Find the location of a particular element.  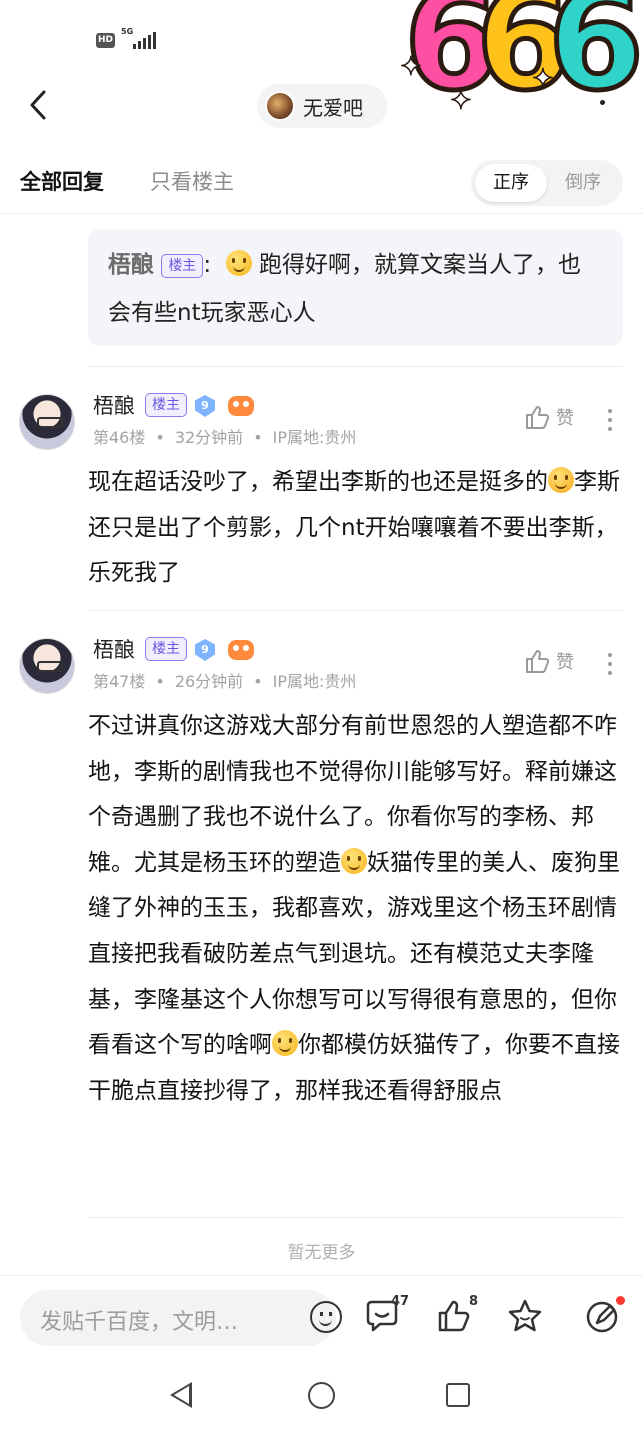

reply-meta: 第47楼 • 26分钟前 • IP属地:贵州 is located at coordinates (225, 681).